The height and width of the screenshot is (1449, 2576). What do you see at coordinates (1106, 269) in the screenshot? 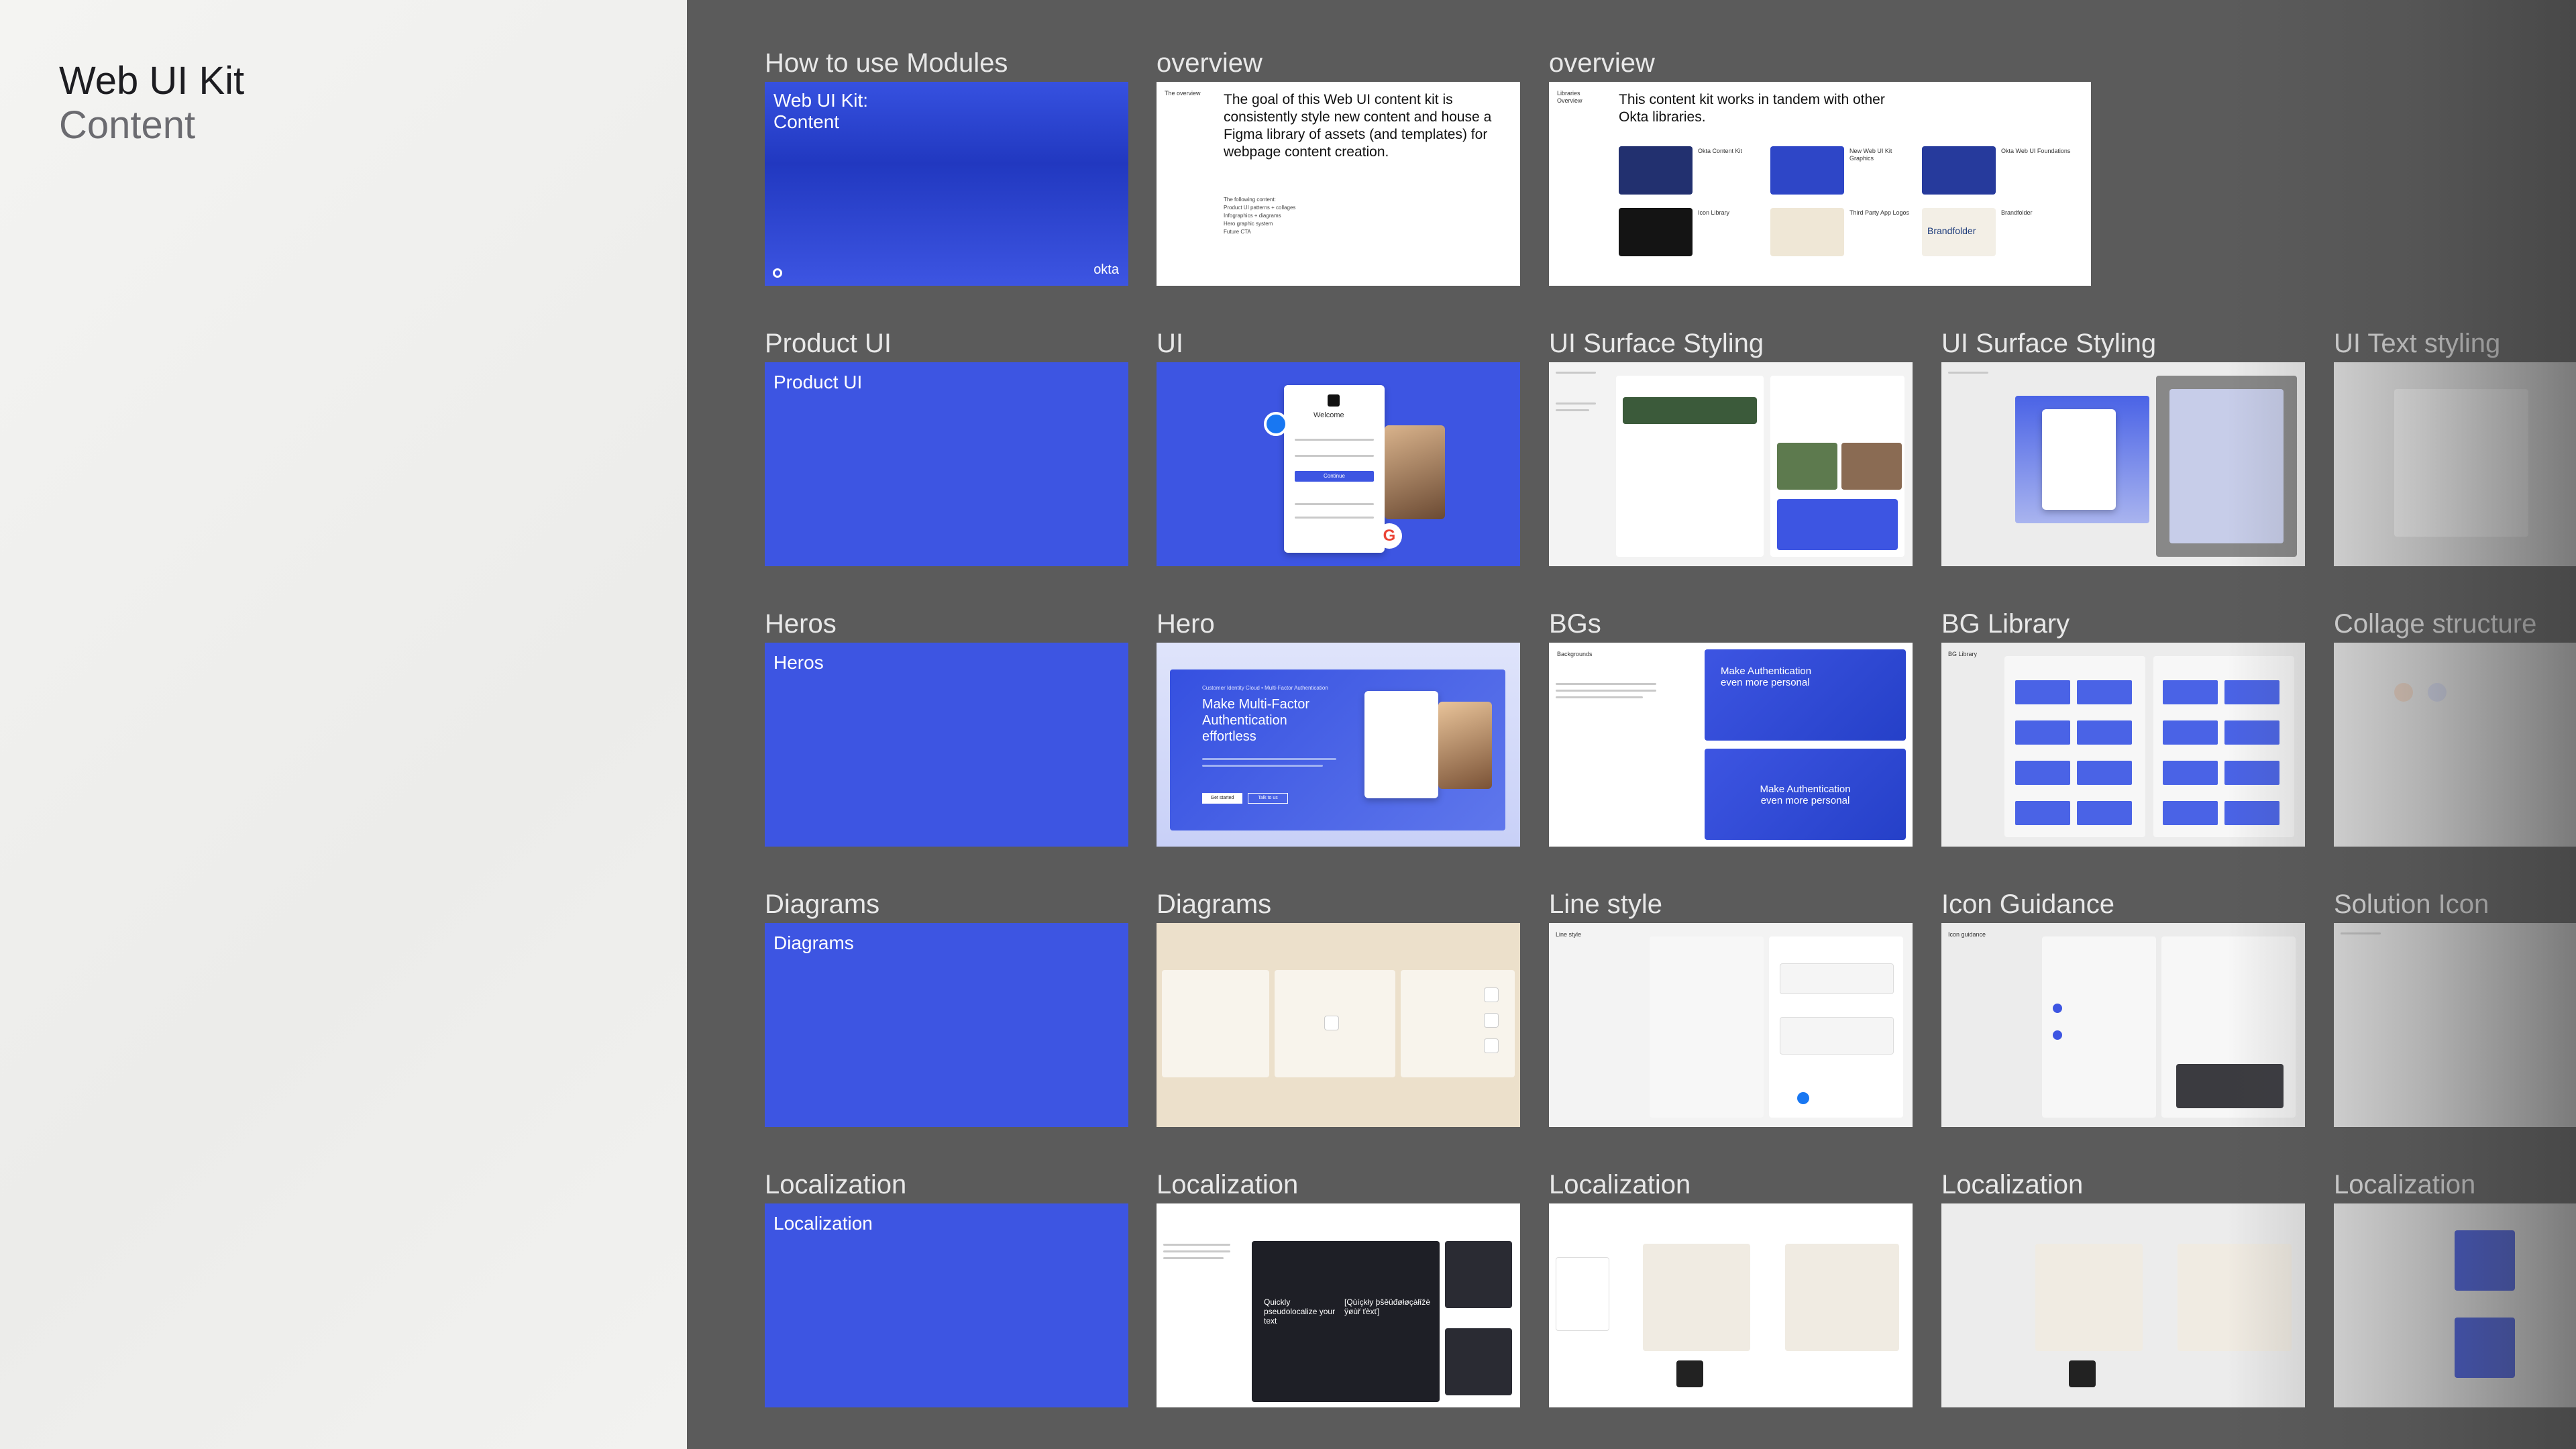
I see `okta-logo: okta` at bounding box center [1106, 269].